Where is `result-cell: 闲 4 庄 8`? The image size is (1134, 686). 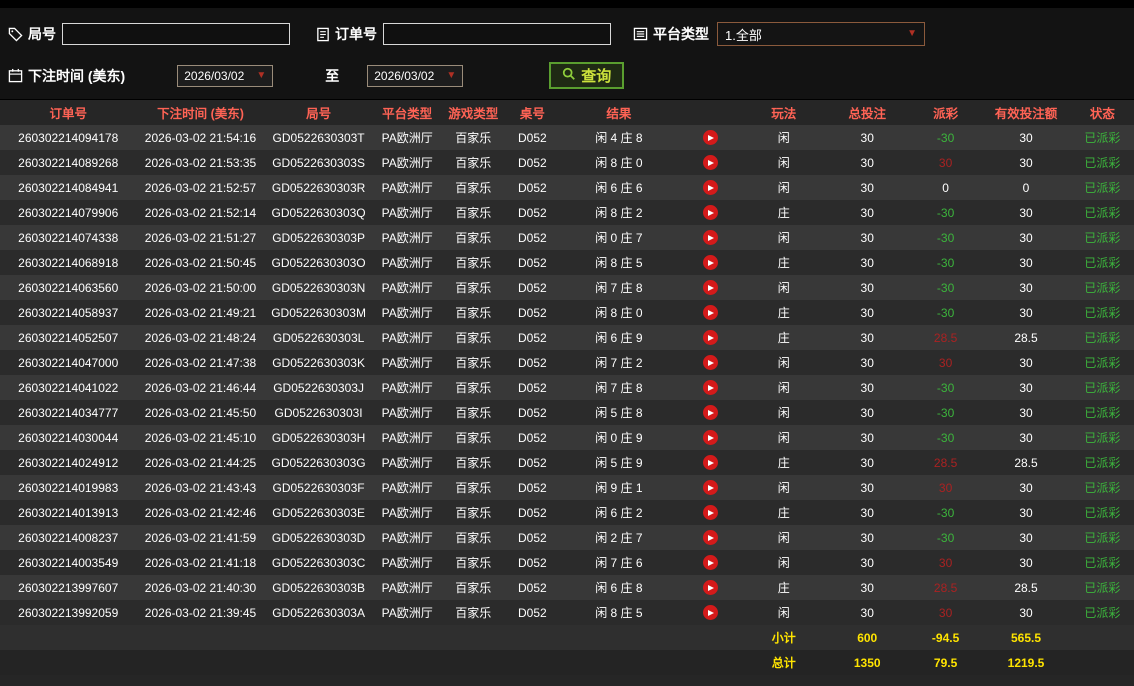 result-cell: 闲 4 庄 8 is located at coordinates (619, 138).